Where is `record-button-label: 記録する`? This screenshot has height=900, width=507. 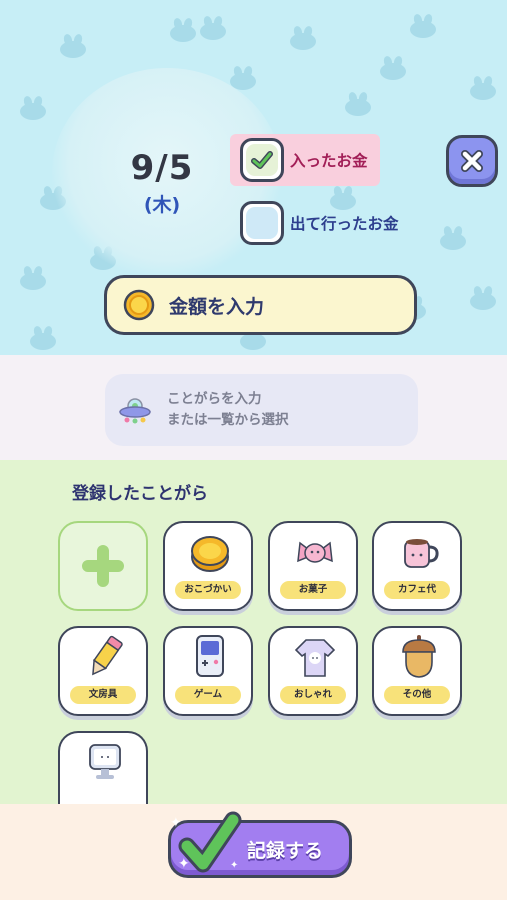 record-button-label: 記録する is located at coordinates (285, 850).